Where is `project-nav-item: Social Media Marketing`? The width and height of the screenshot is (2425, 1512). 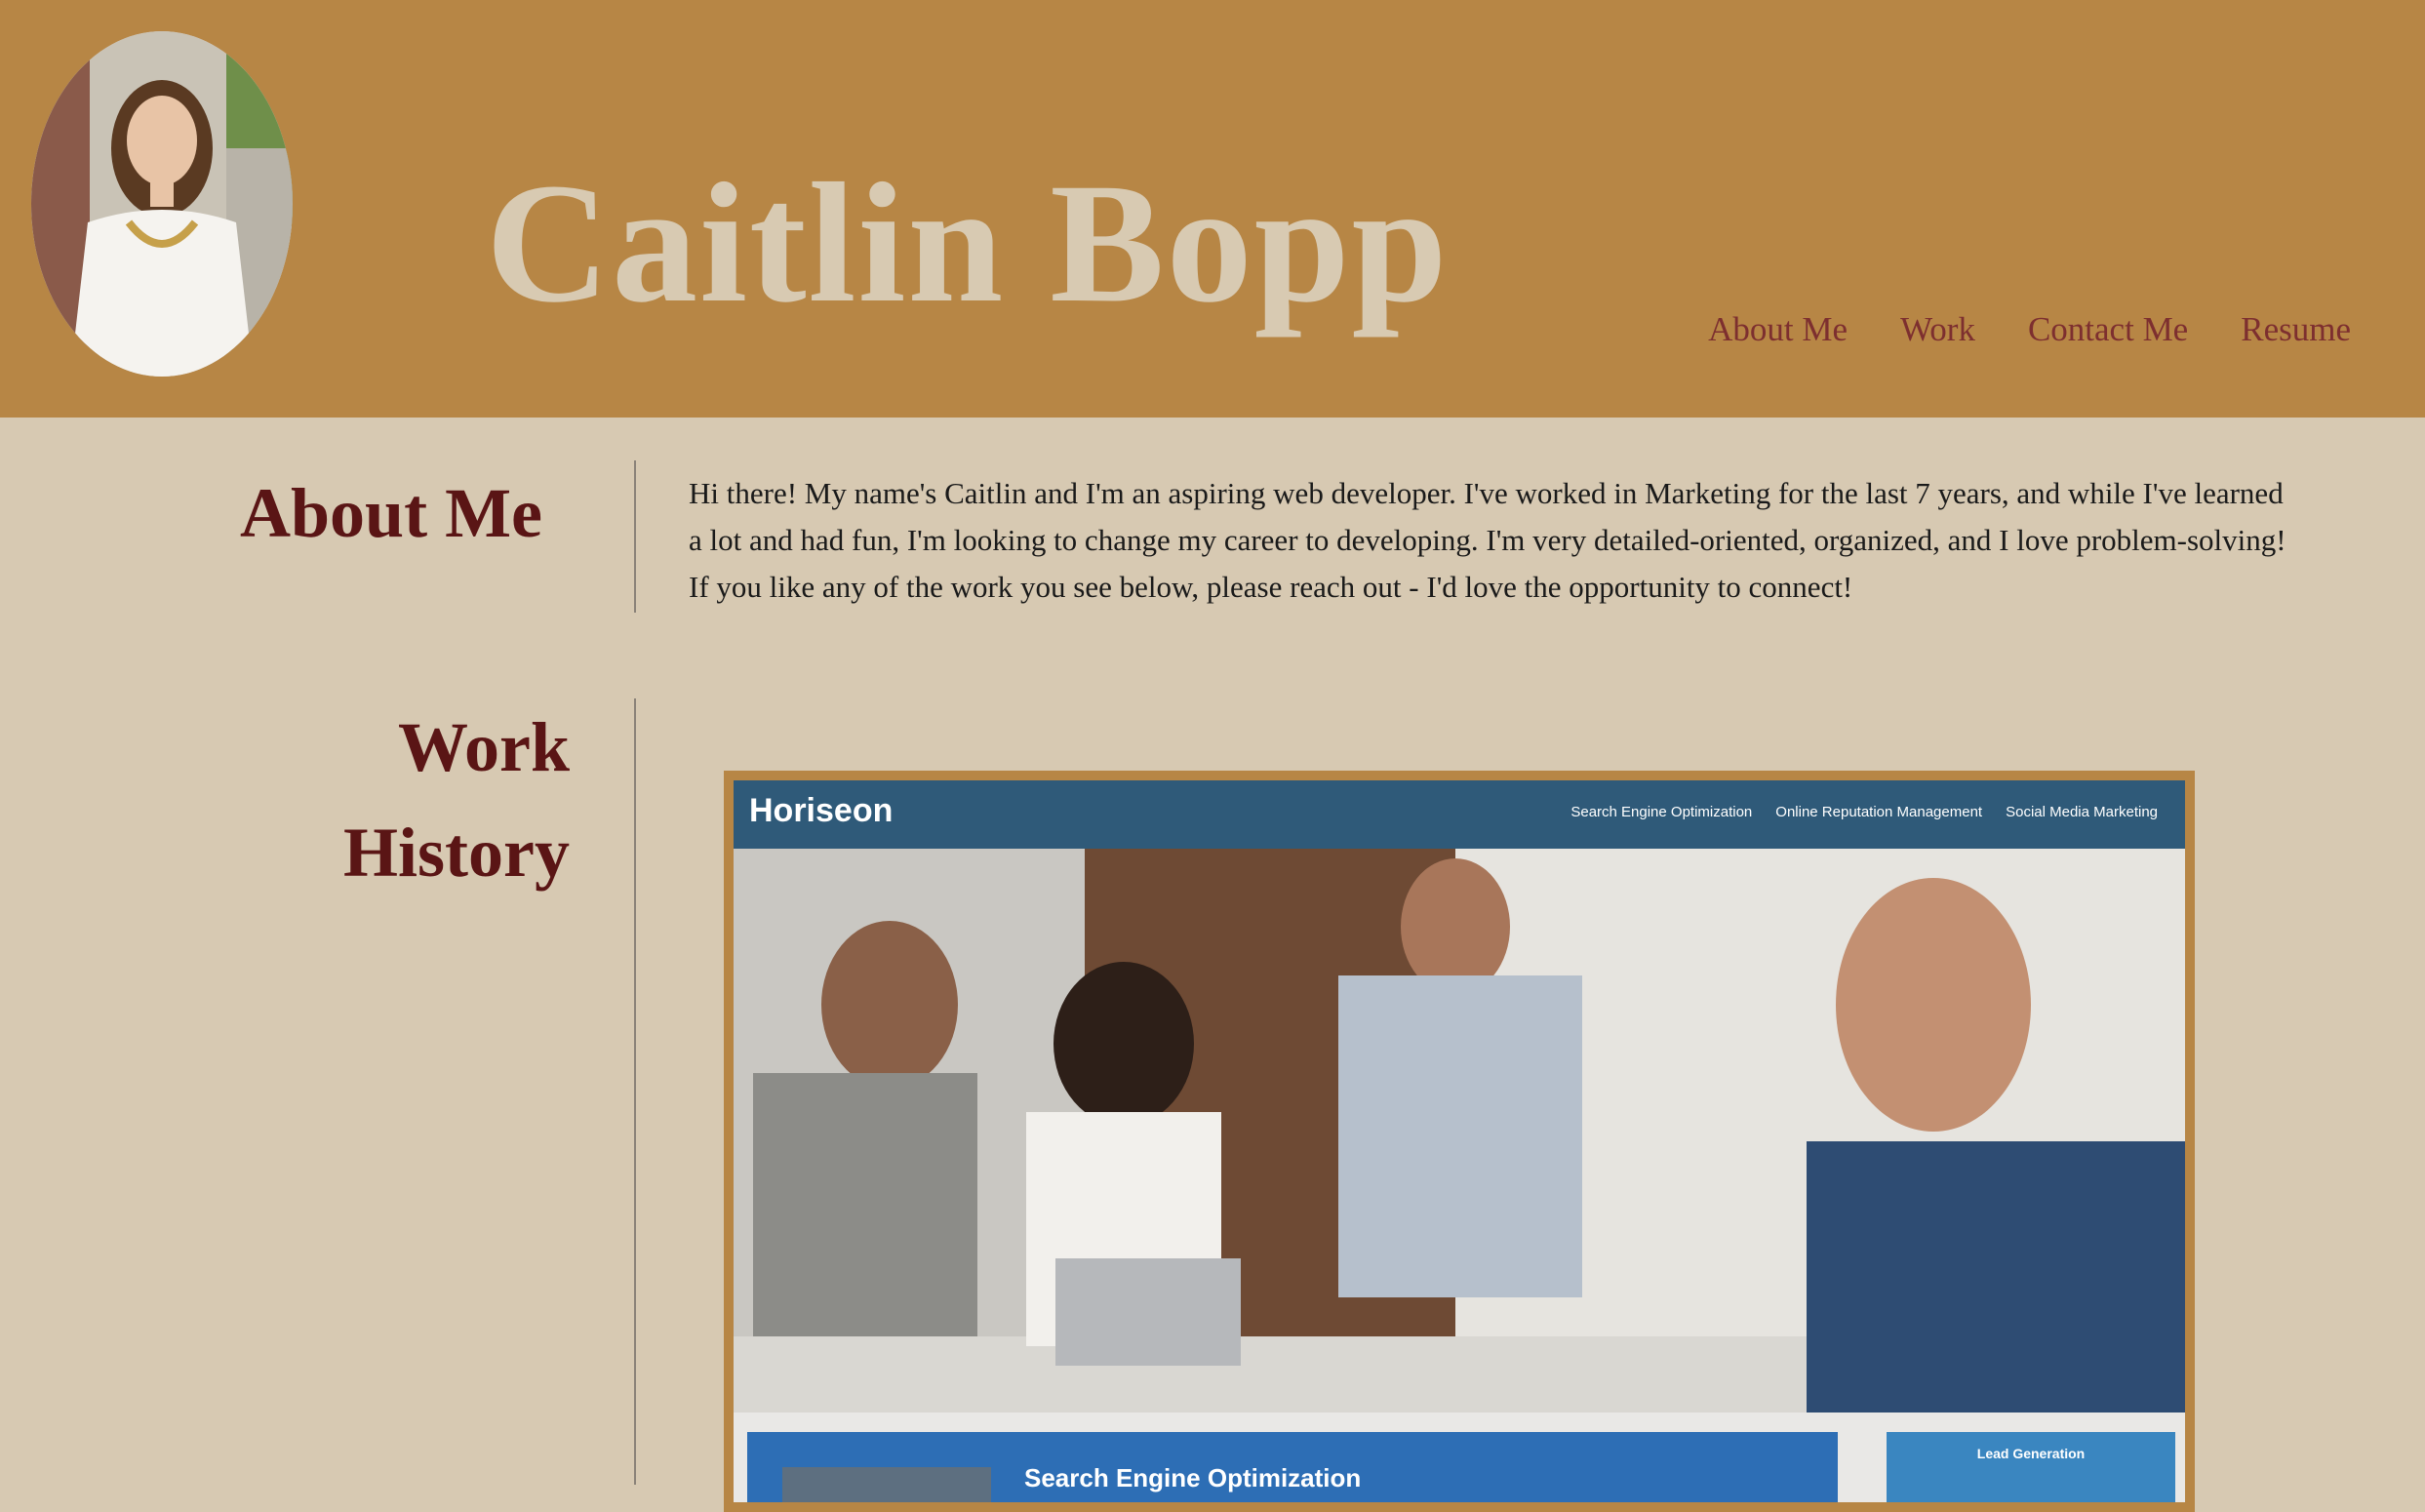
project-nav-item: Social Media Marketing is located at coordinates (2082, 812).